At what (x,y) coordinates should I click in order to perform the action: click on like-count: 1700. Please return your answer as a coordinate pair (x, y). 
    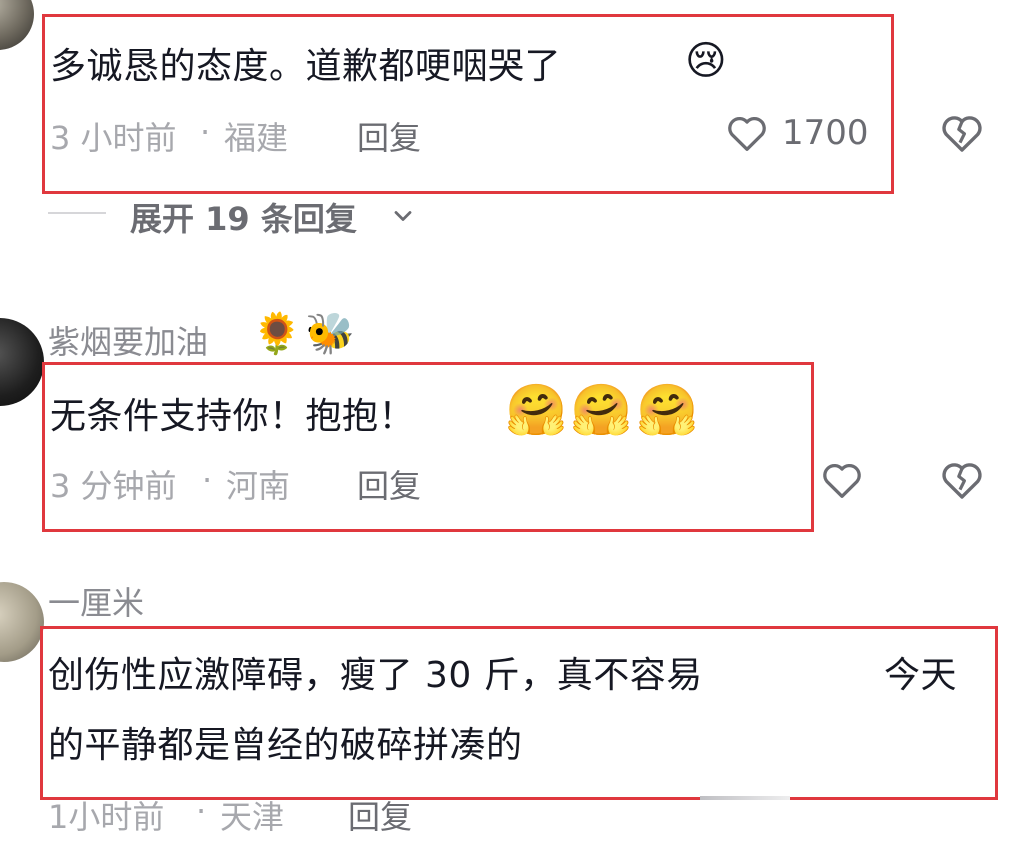
    Looking at the image, I should click on (825, 133).